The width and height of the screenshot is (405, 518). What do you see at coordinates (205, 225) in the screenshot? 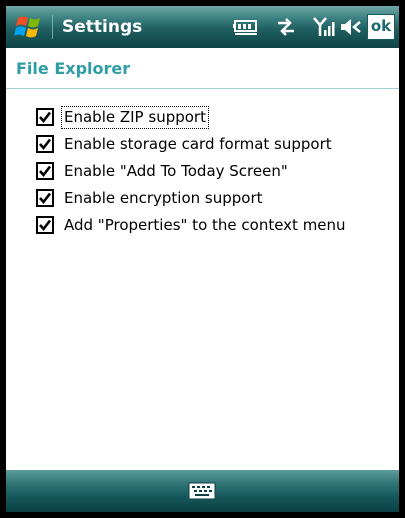
I see `option-label: Add "Properties" to the context menu` at bounding box center [205, 225].